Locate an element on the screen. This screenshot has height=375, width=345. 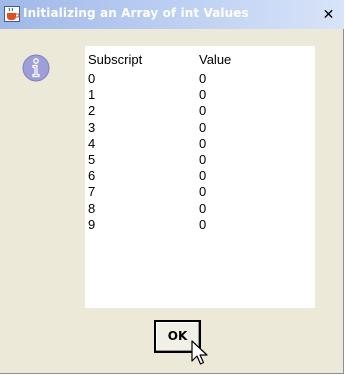
close-button: ✕ is located at coordinates (328, 15).